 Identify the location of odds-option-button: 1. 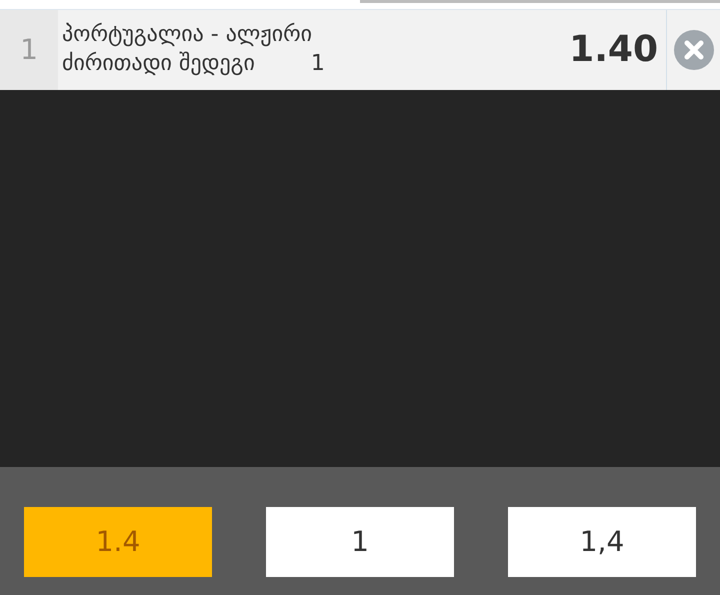
(360, 542).